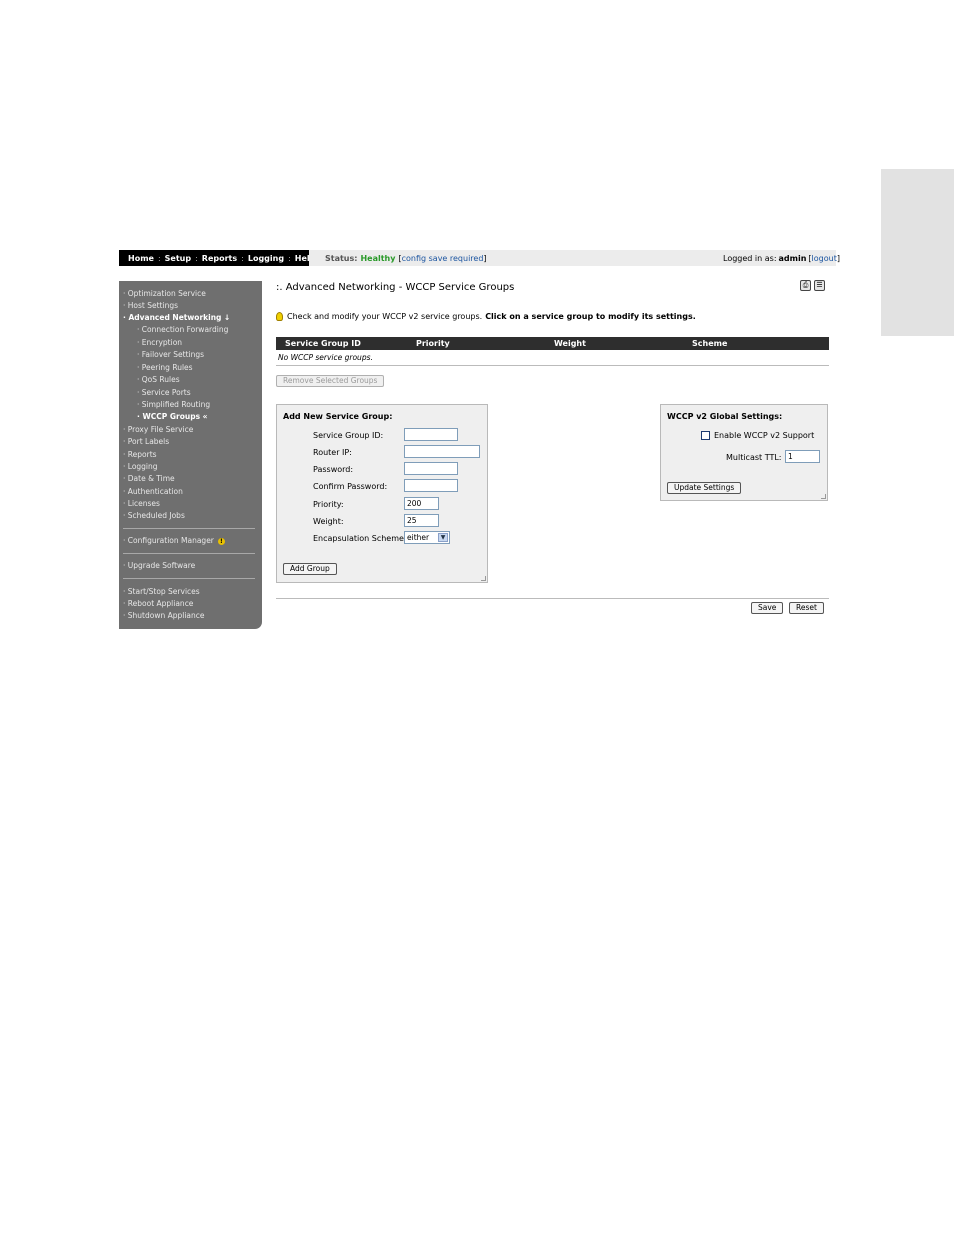 The image size is (954, 1235). I want to click on panel-title: Add New Service Group:, so click(338, 416).